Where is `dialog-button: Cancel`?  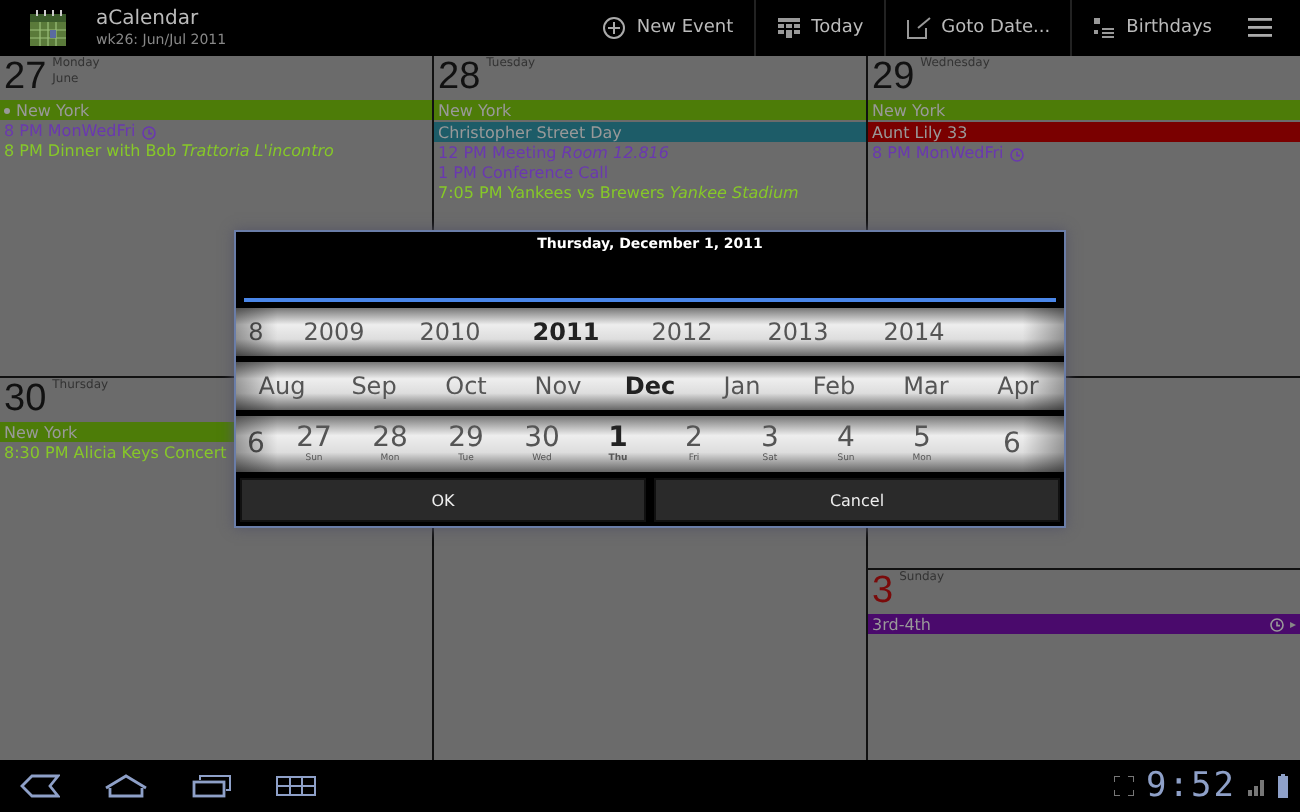
dialog-button: Cancel is located at coordinates (857, 500).